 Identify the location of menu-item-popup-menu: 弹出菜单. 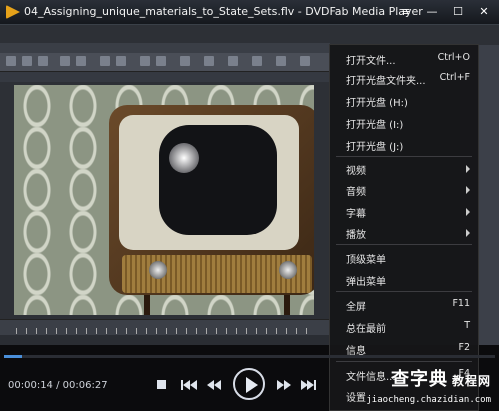
(404, 279).